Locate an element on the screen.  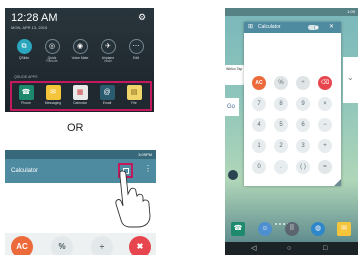
remote-icon: ◎ is located at coordinates (52, 46).